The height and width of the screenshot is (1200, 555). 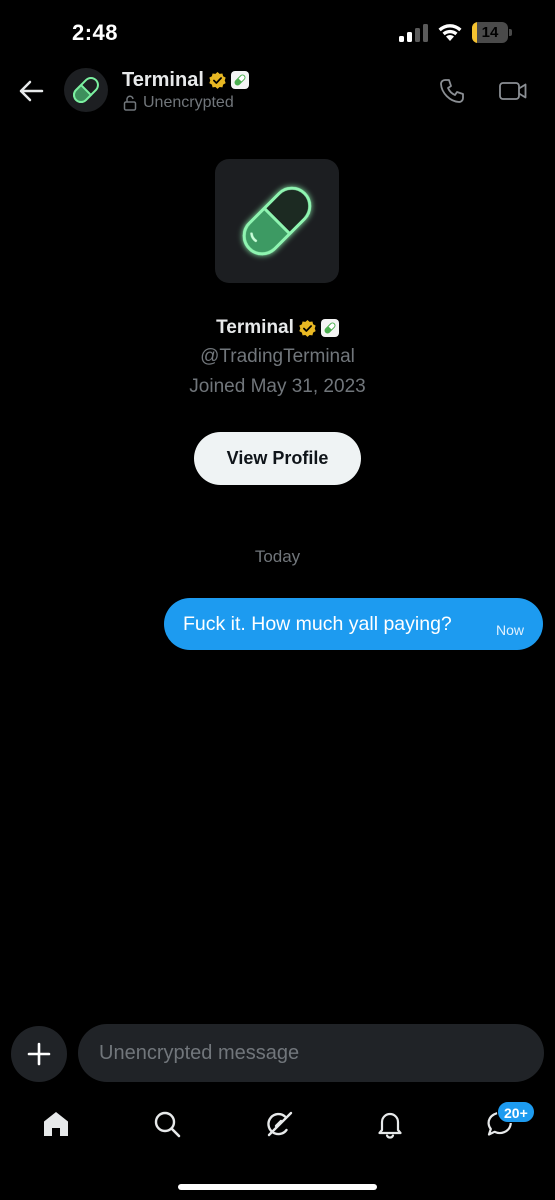 I want to click on home-indicator, so click(x=277, y=1187).